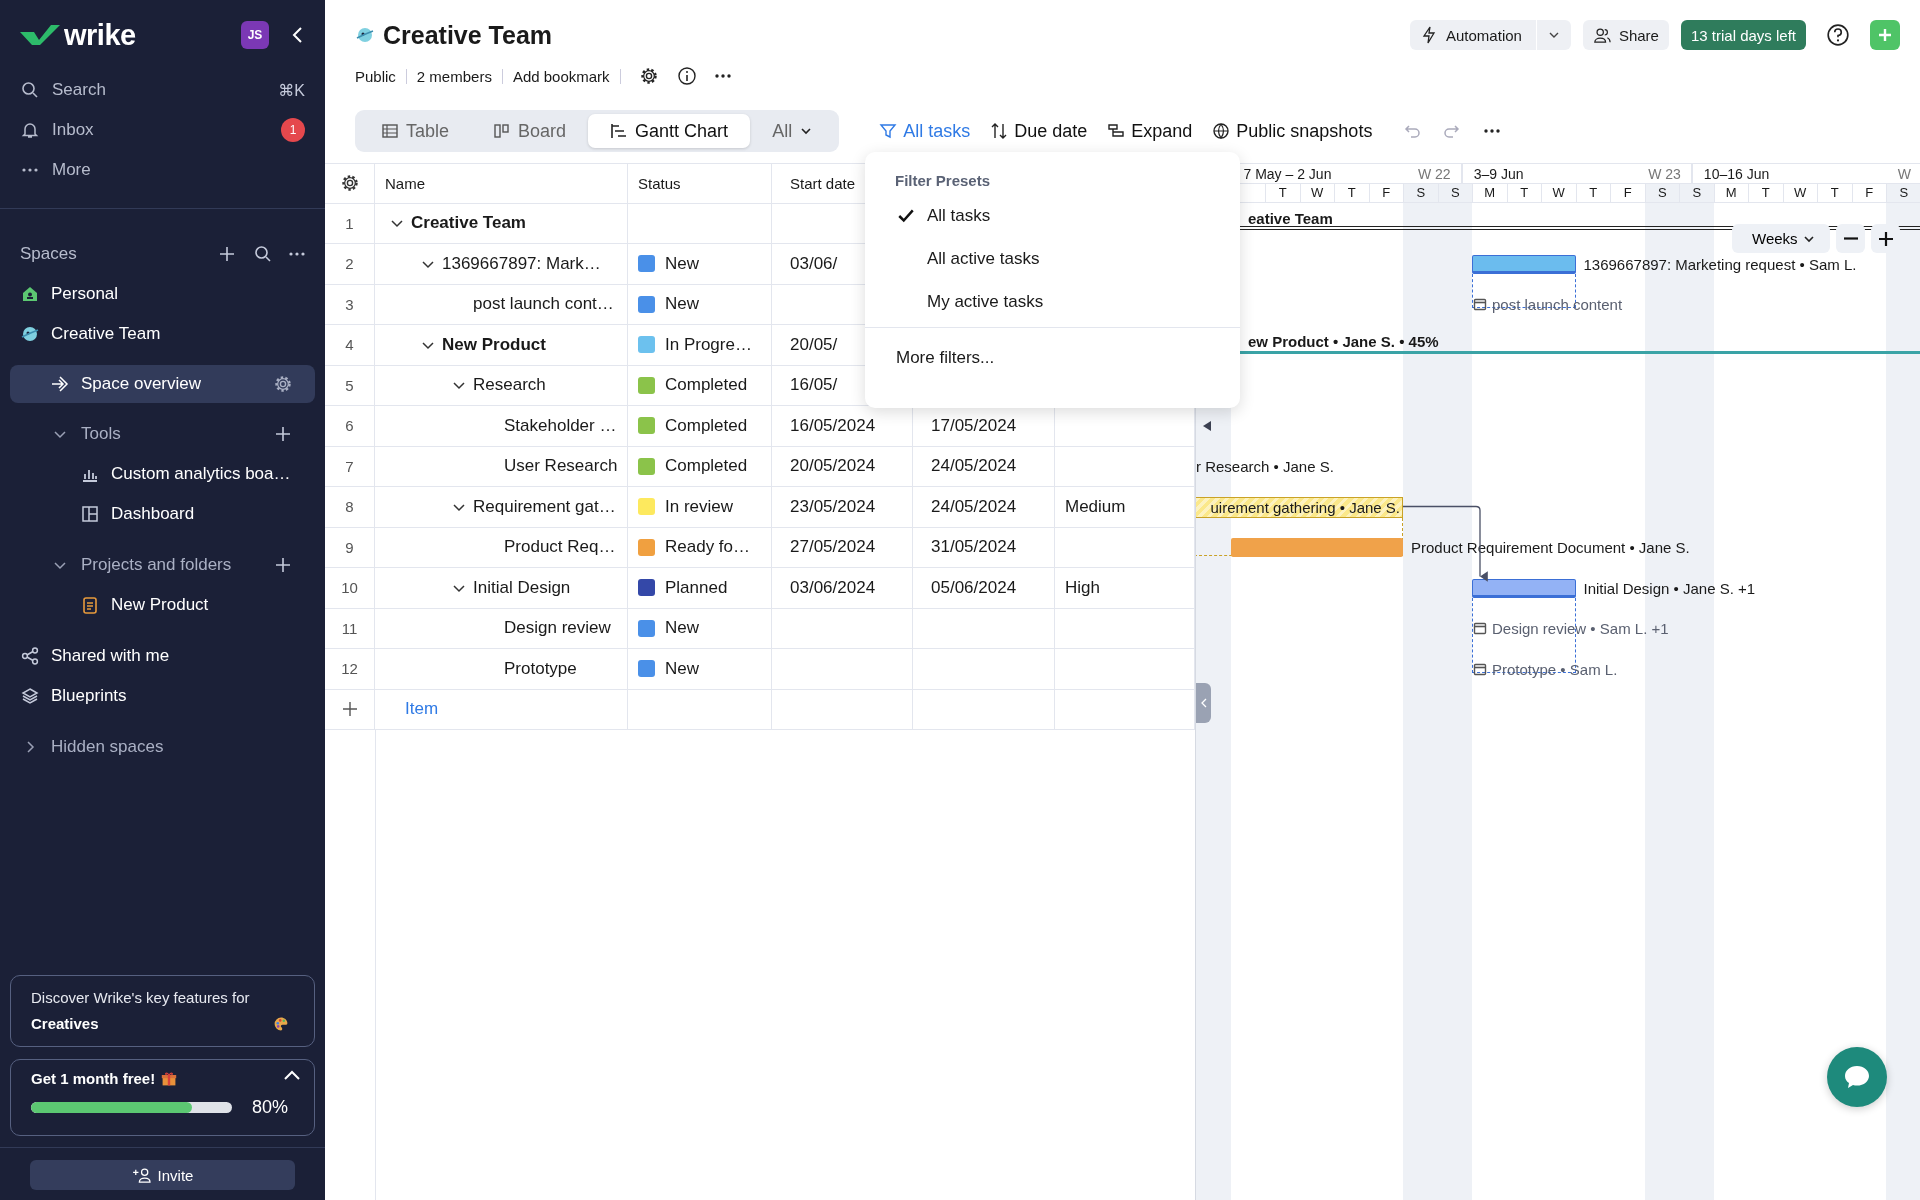 This screenshot has width=1920, height=1200. Describe the element at coordinates (162, 656) in the screenshot. I see `sidebar-item: Shared with me` at that location.